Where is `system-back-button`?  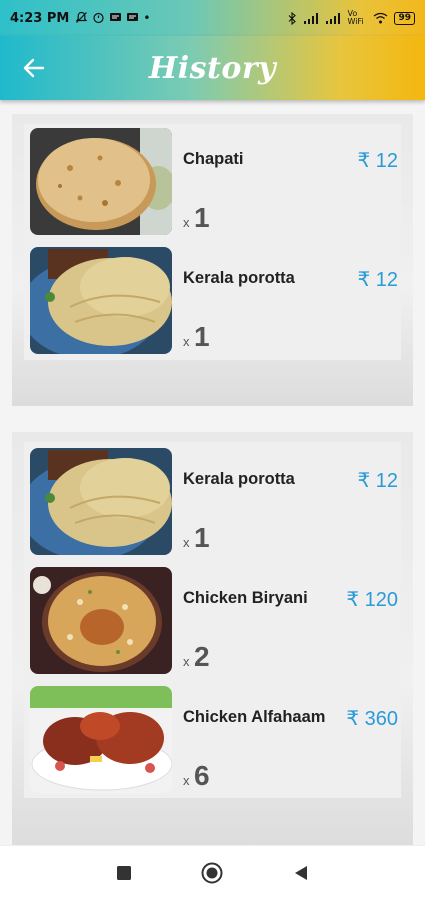 system-back-button is located at coordinates (301, 873).